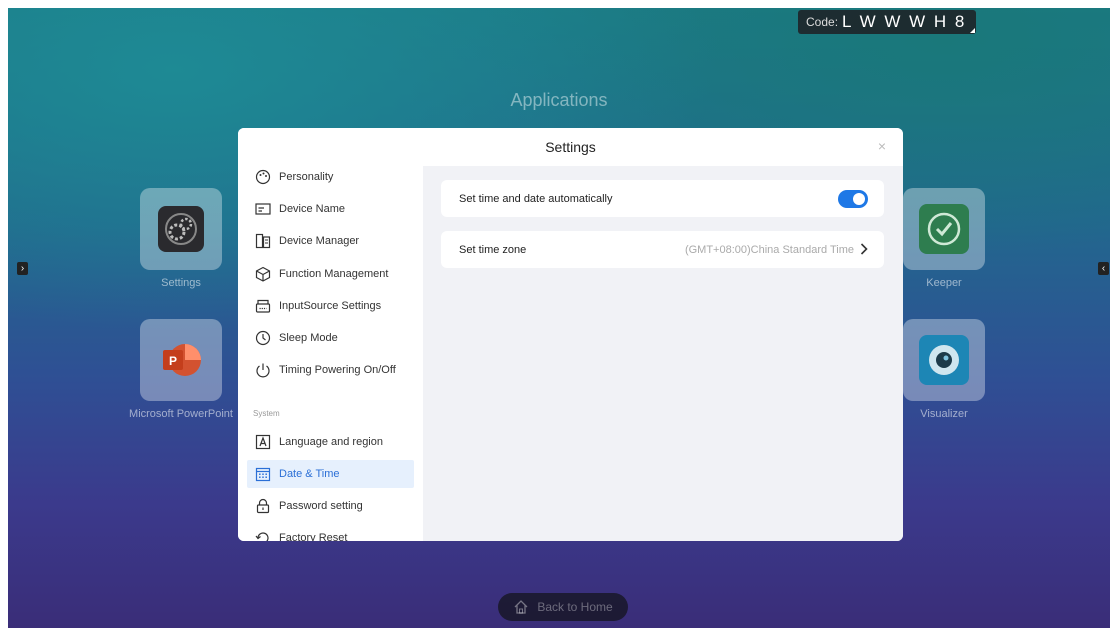 Image resolution: width=1110 pixels, height=628 pixels. Describe the element at coordinates (308, 338) in the screenshot. I see `sidebar-item-label: Sleep Mode` at that location.